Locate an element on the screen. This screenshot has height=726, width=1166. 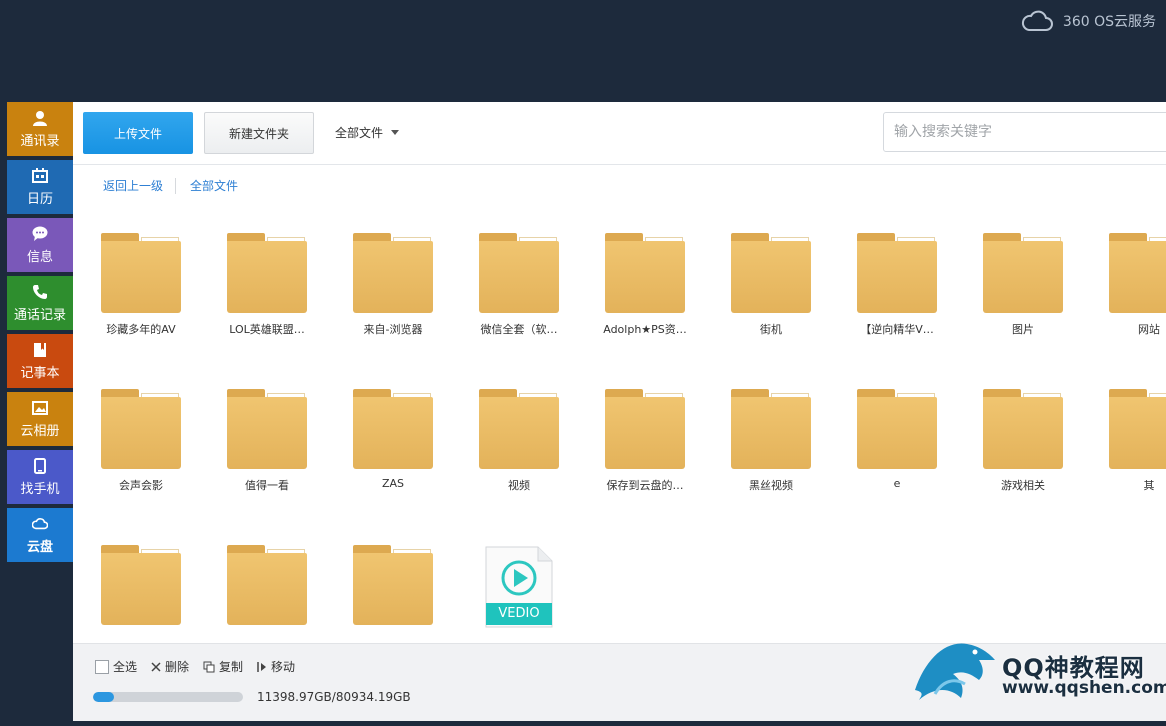
folder-item: ZAS is located at coordinates (393, 439).